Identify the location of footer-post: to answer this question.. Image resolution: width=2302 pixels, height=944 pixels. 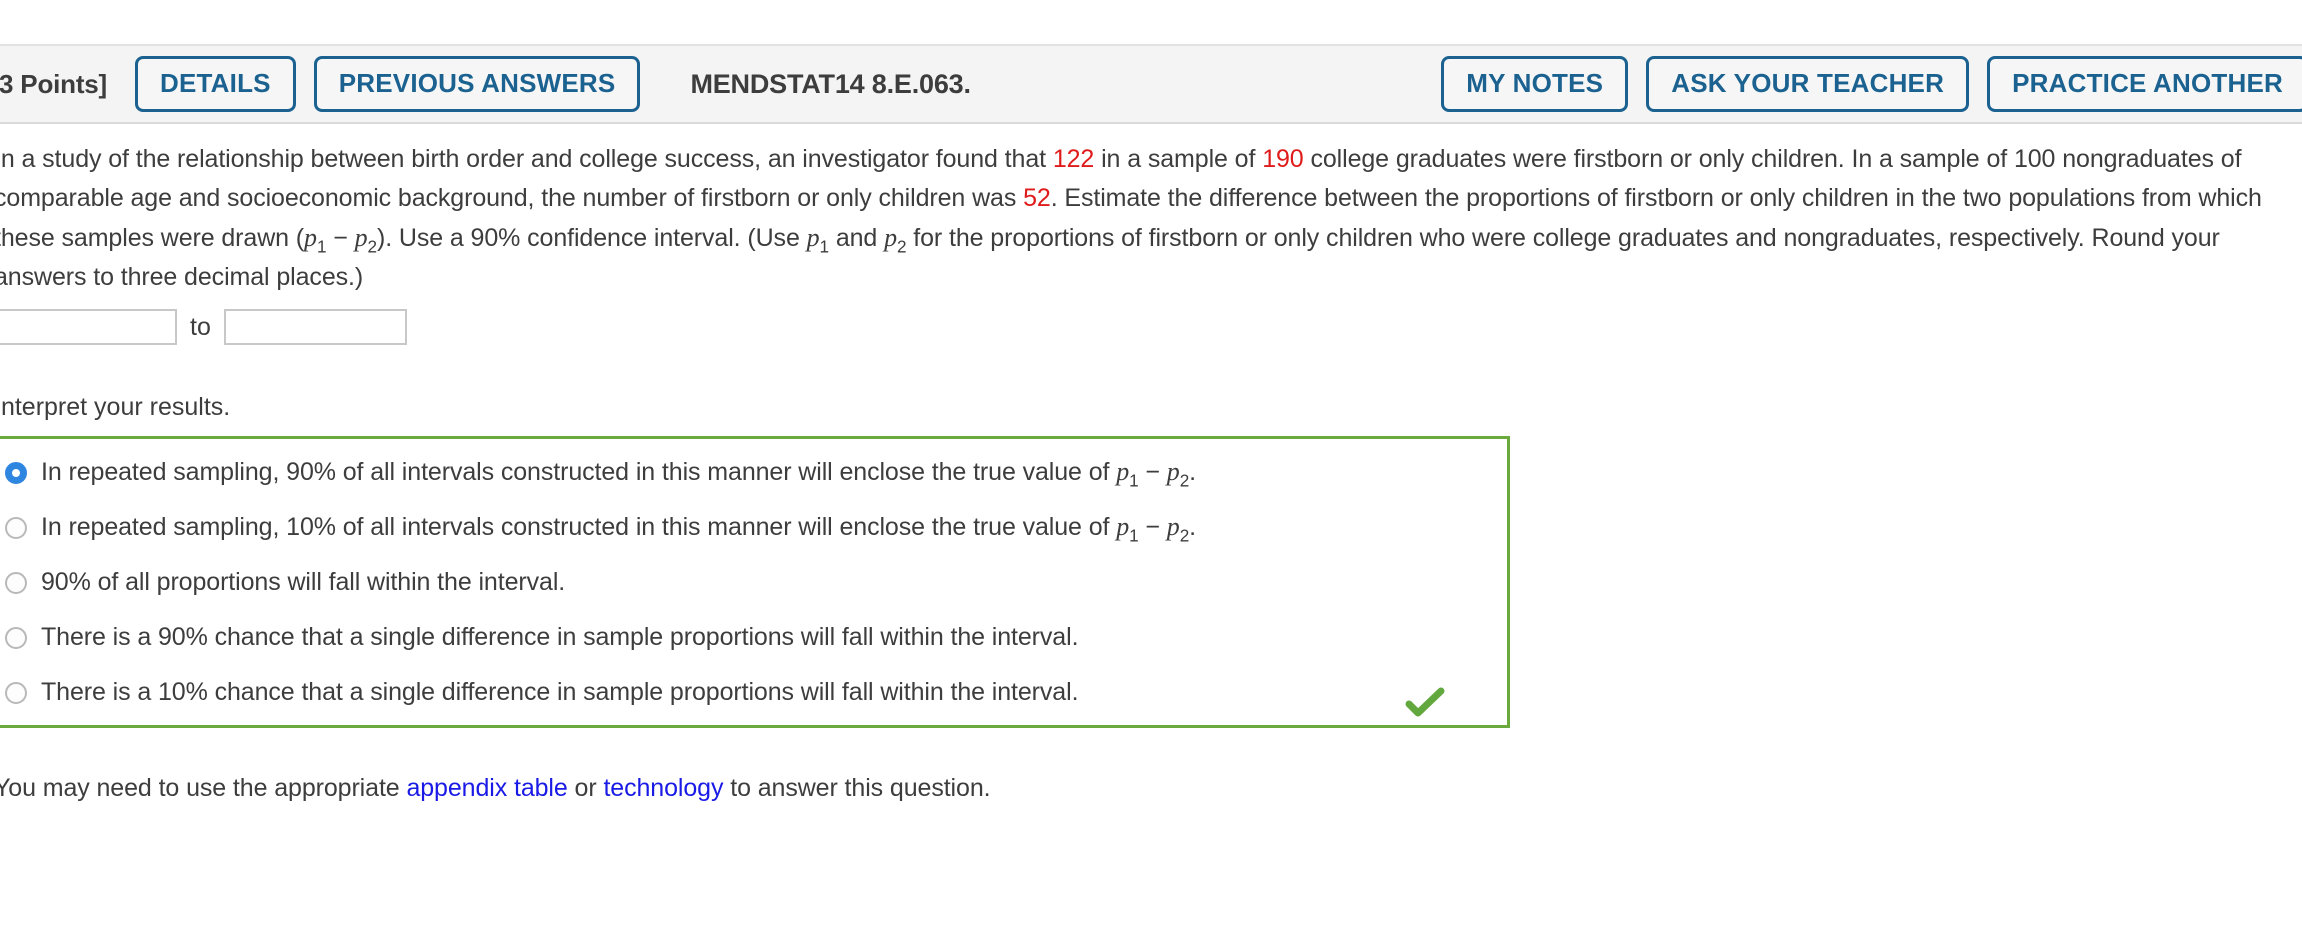
(857, 788).